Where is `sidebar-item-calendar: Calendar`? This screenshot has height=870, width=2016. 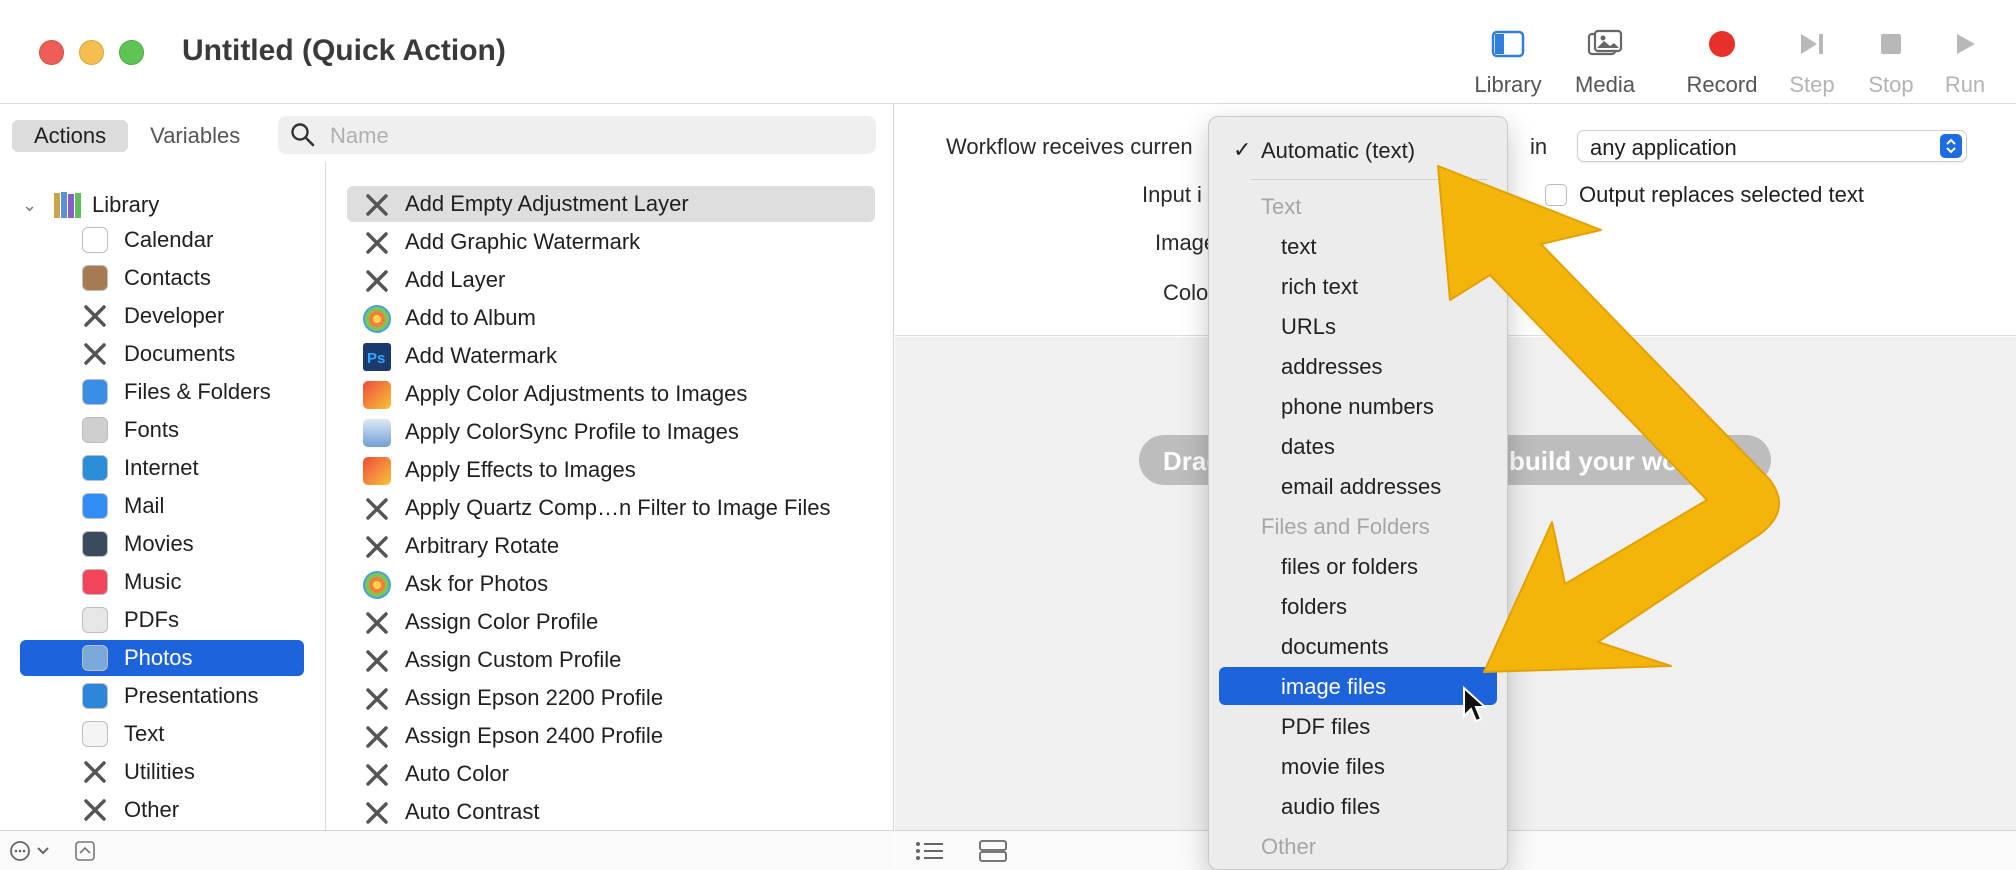 sidebar-item-calendar: Calendar is located at coordinates (162, 240).